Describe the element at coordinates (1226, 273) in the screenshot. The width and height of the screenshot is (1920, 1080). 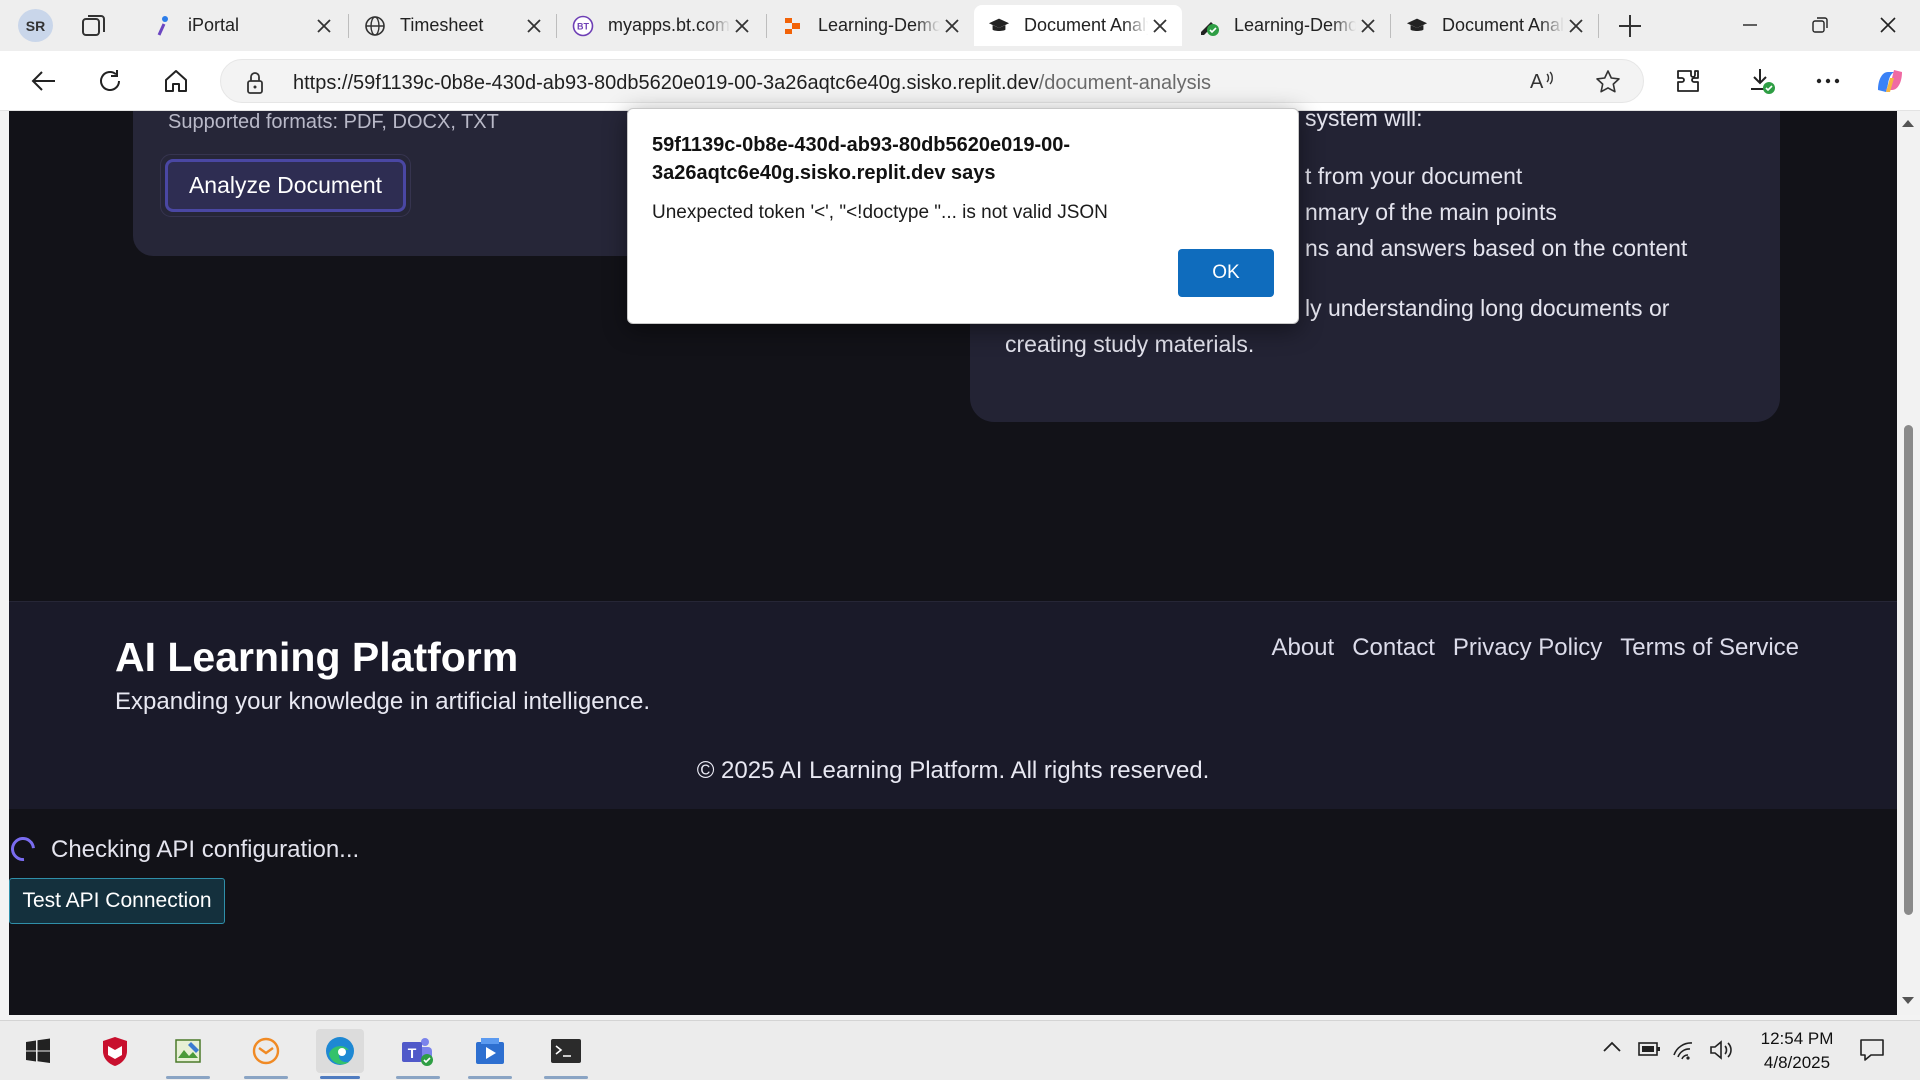
I see `ok-button: OK` at that location.